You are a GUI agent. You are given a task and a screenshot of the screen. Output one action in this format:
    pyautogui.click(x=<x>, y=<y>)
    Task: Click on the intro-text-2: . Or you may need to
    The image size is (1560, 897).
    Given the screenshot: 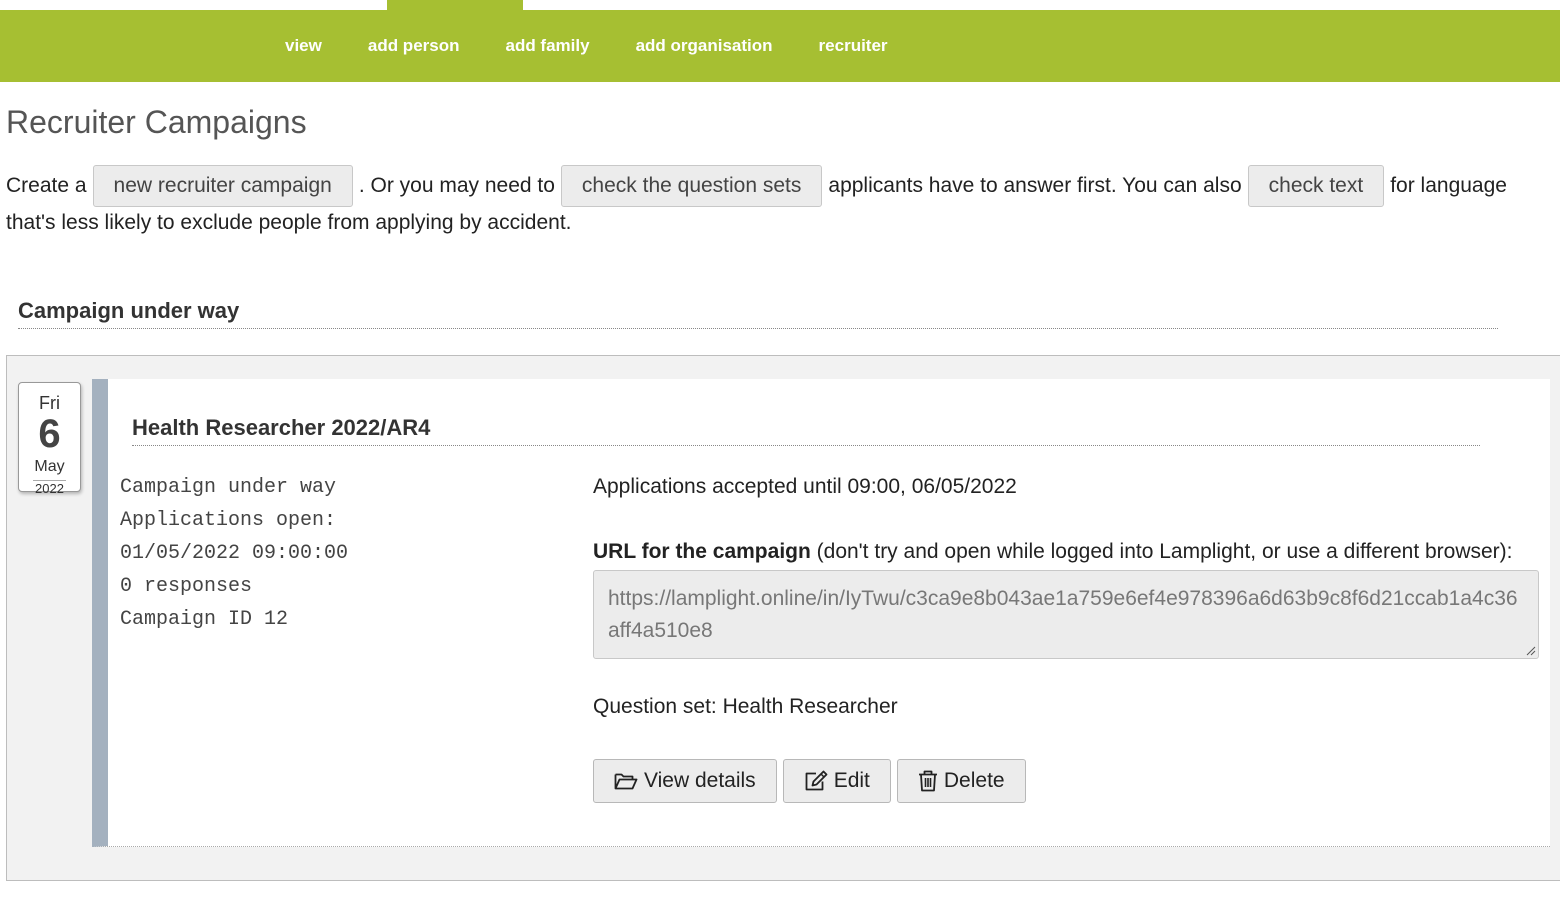 What is the action you would take?
    pyautogui.click(x=456, y=185)
    